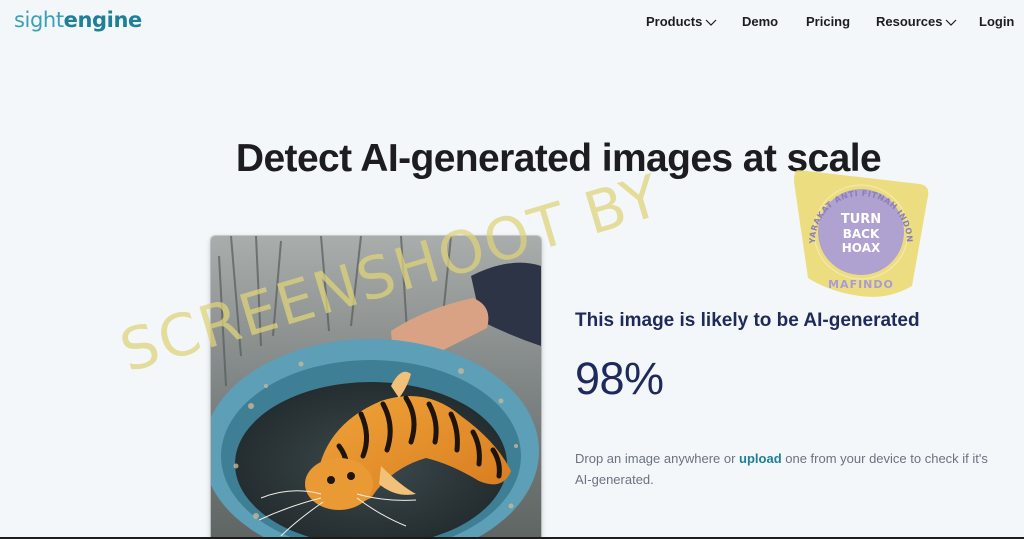 The height and width of the screenshot is (539, 1024). Describe the element at coordinates (861, 219) in the screenshot. I see `badge-line1: TURN` at that location.